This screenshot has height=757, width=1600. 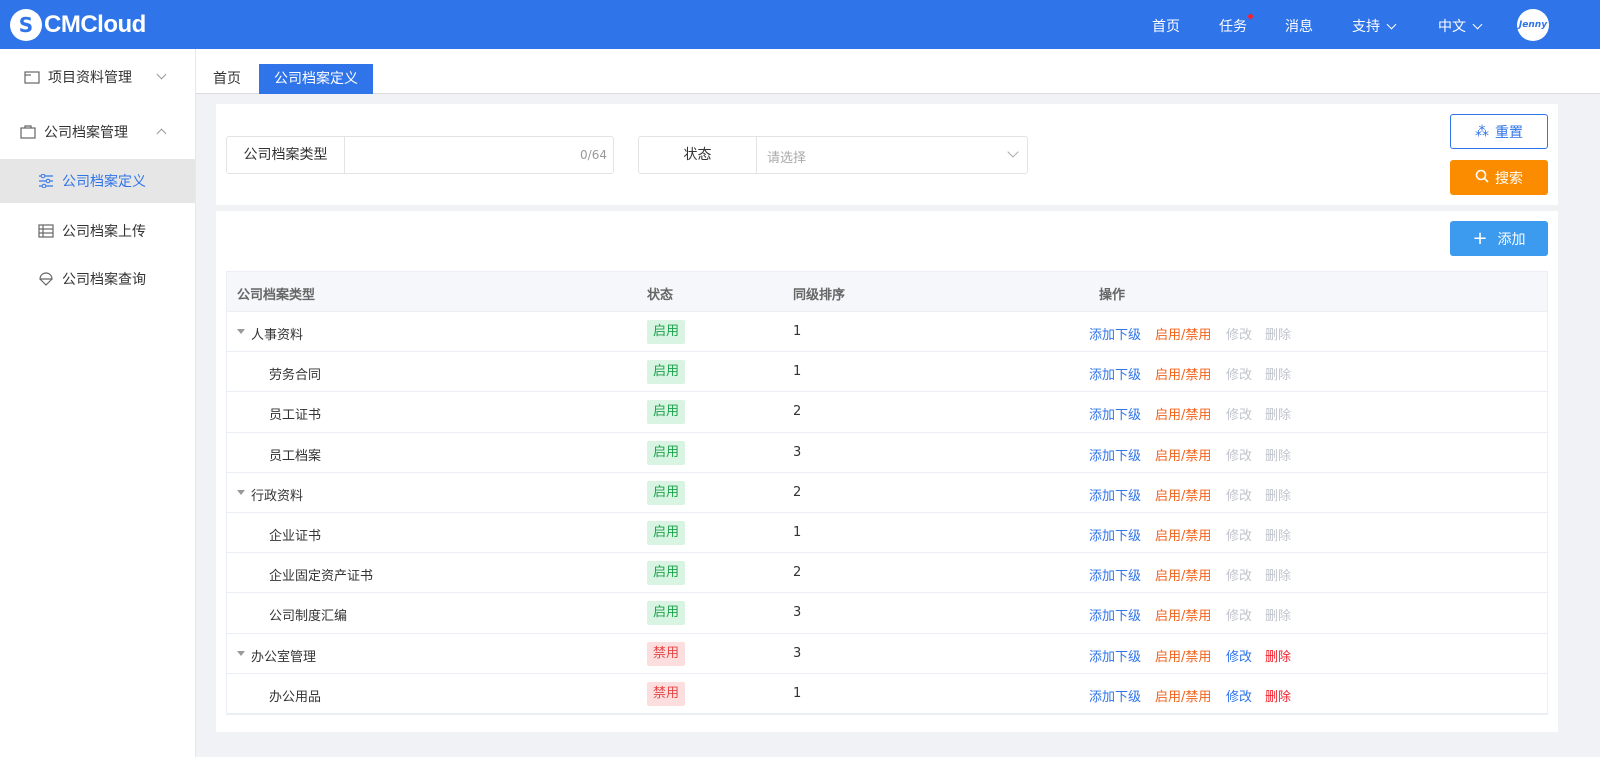 What do you see at coordinates (1499, 238) in the screenshot?
I see `add-button: + 添加` at bounding box center [1499, 238].